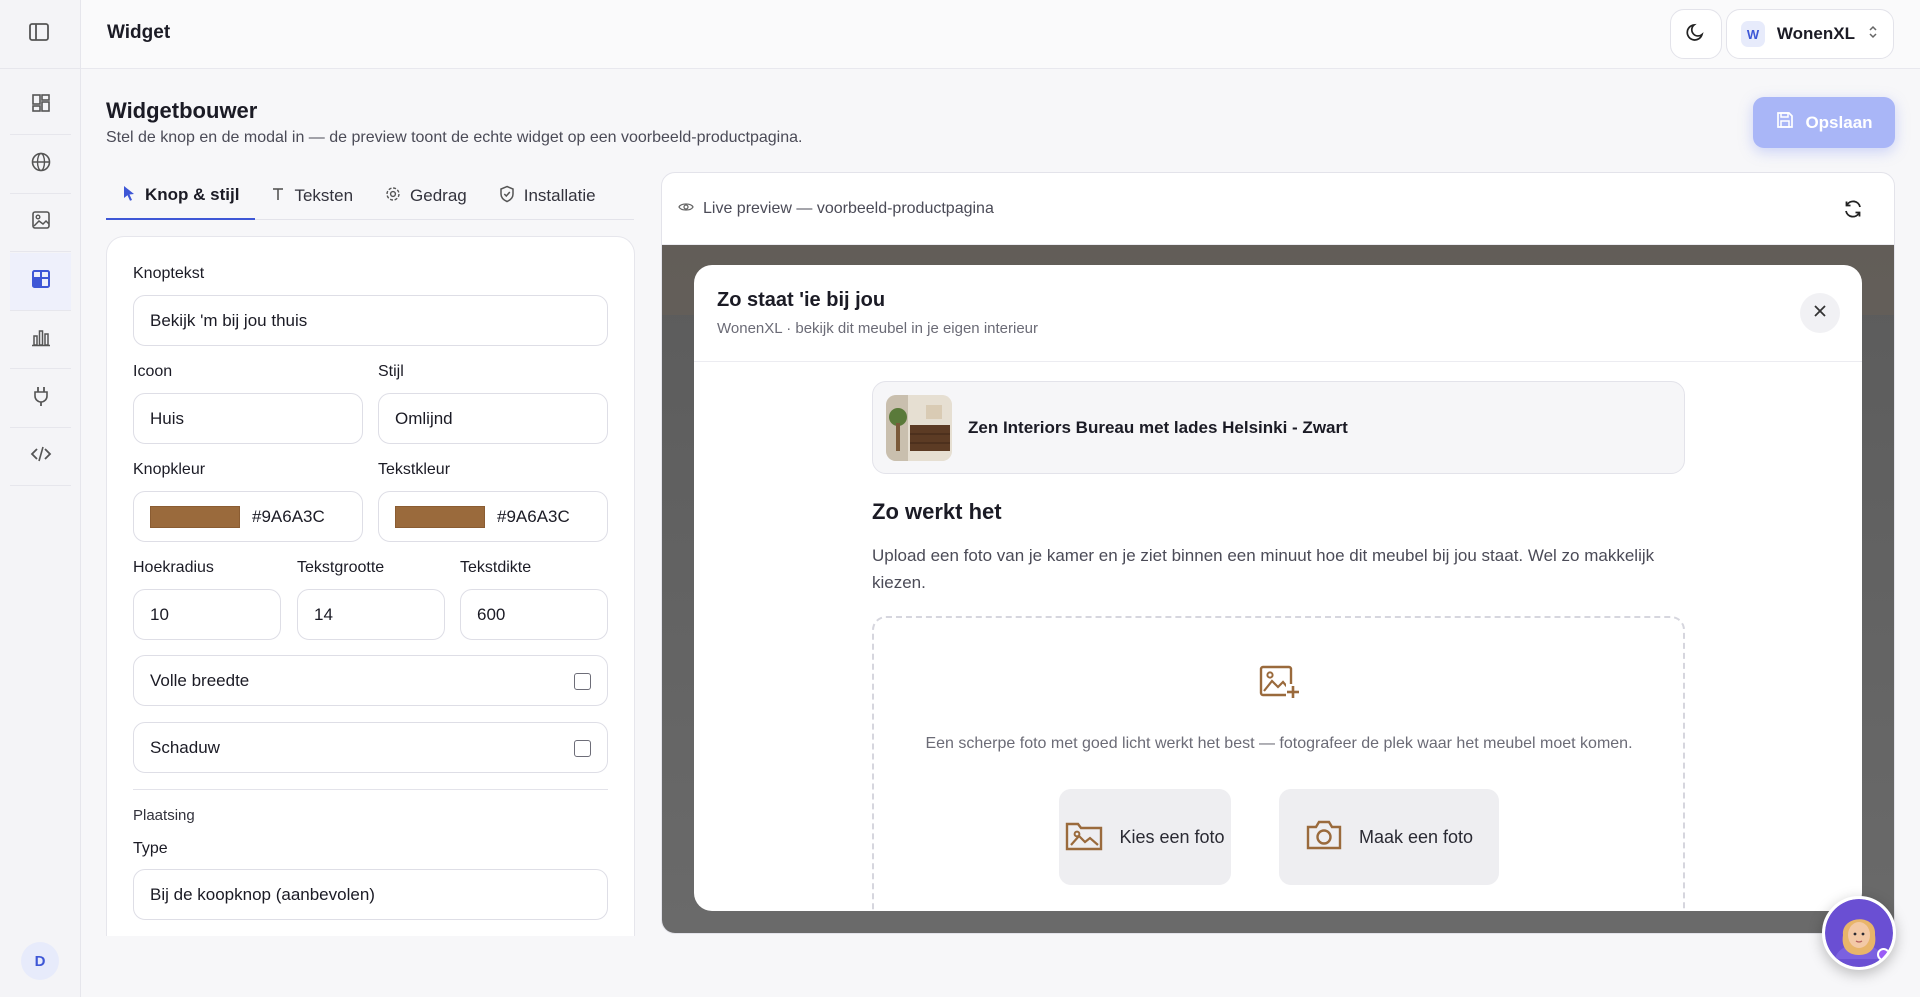 The width and height of the screenshot is (1920, 997). What do you see at coordinates (1416, 836) in the screenshot?
I see `take-photo-label: Maak een foto` at bounding box center [1416, 836].